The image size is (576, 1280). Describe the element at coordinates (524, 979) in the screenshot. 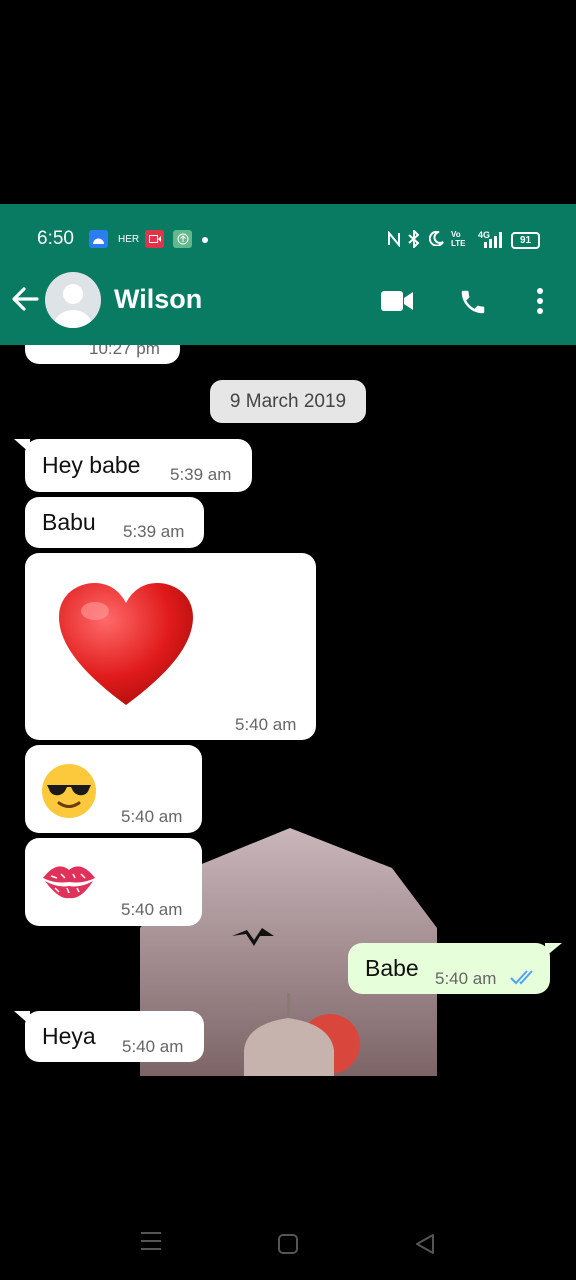

I see `double-tick-read-icon` at that location.